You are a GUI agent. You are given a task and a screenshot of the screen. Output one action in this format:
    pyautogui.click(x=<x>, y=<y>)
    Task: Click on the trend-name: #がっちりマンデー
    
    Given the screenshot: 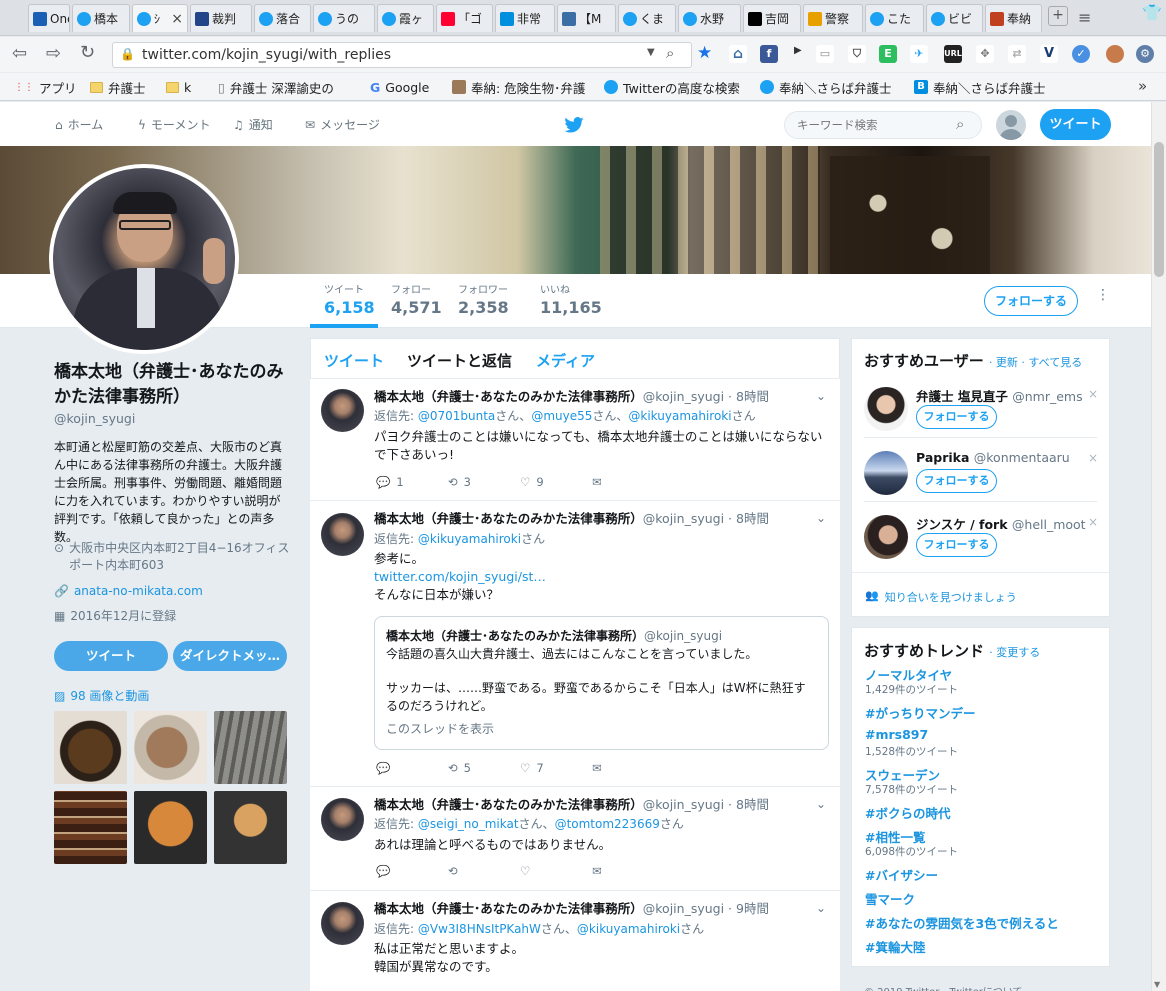 What is the action you would take?
    pyautogui.click(x=920, y=712)
    